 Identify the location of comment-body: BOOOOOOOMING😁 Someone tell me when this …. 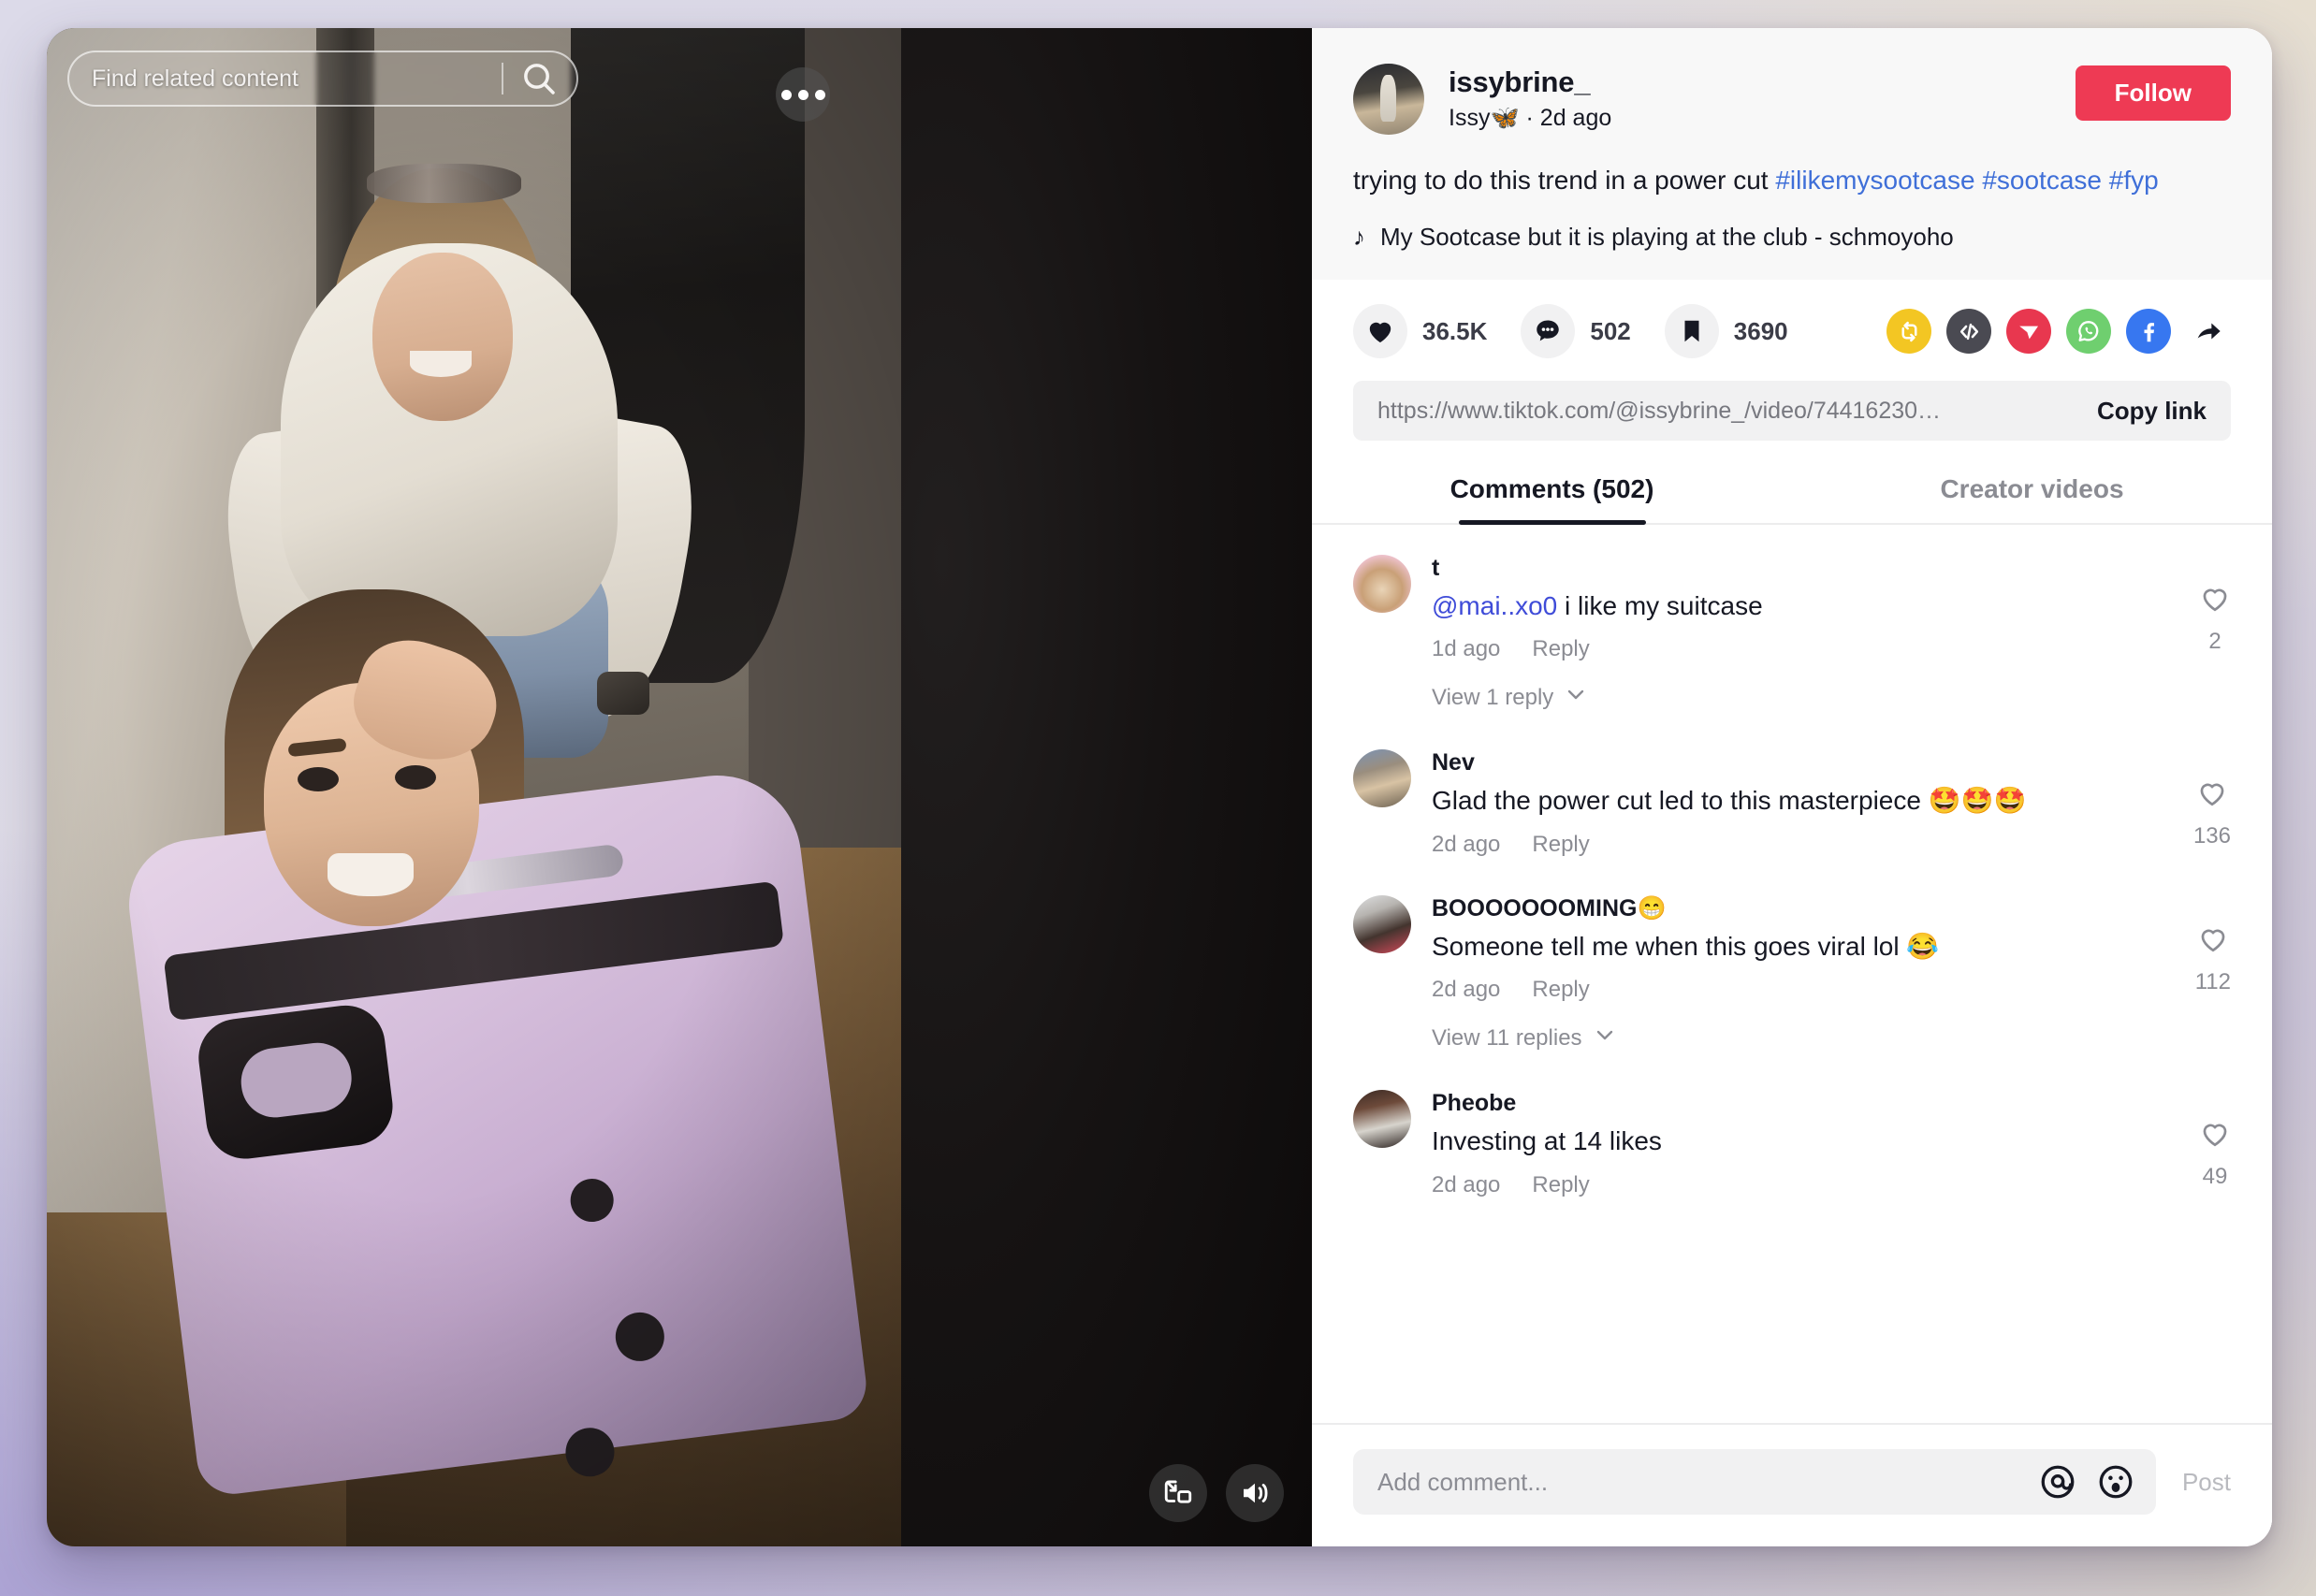
(1802, 973).